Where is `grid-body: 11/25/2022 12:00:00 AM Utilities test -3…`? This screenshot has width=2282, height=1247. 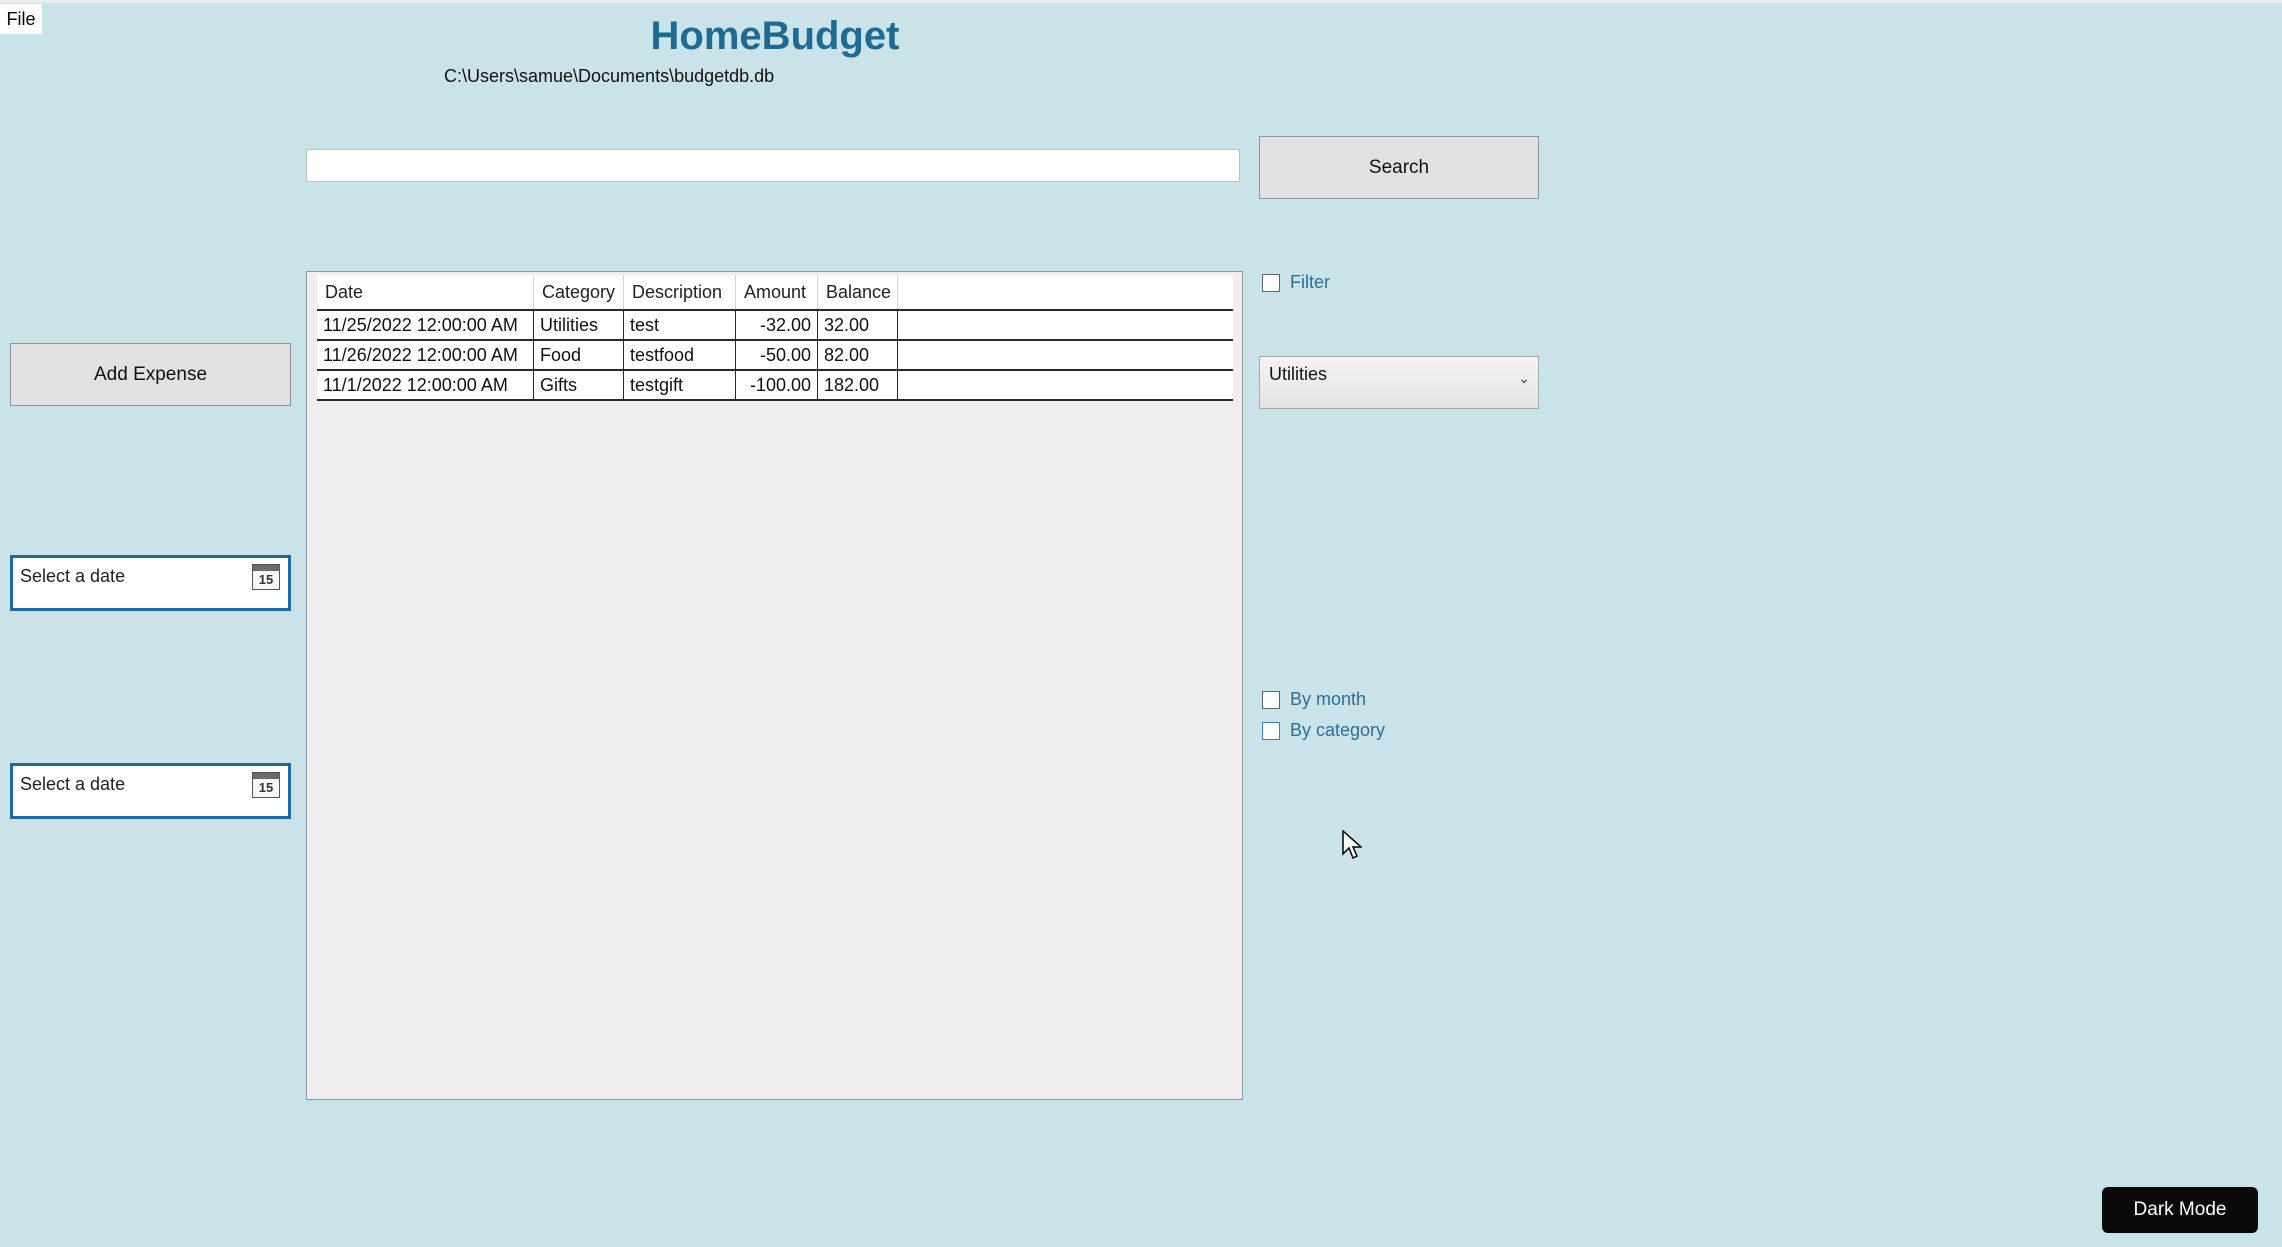
grid-body: 11/25/2022 12:00:00 AM Utilities test -3… is located at coordinates (775, 355).